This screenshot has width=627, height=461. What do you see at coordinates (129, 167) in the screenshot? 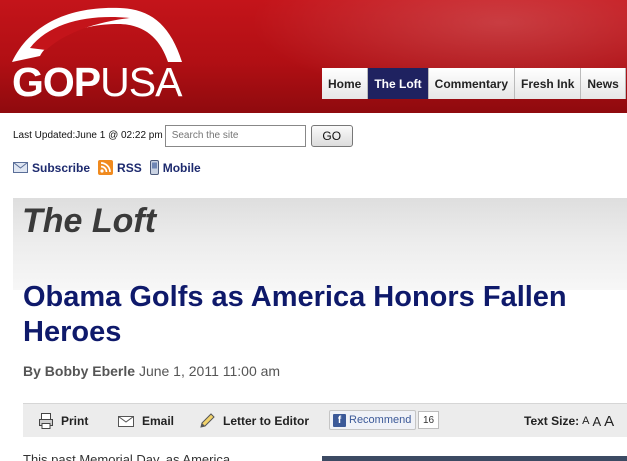
I see `rss-label: RSS` at bounding box center [129, 167].